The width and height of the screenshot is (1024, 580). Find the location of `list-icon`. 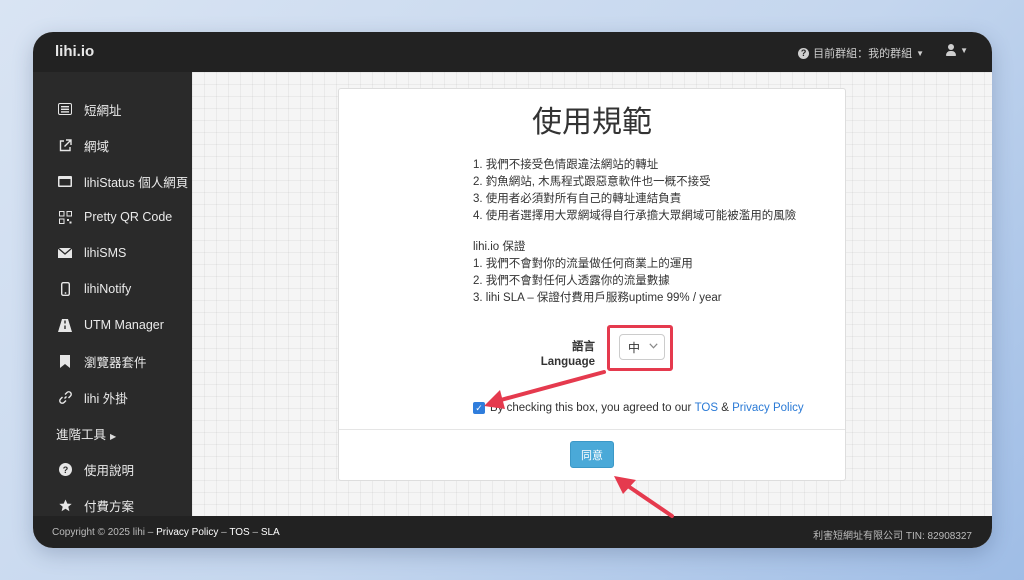

list-icon is located at coordinates (65, 109).